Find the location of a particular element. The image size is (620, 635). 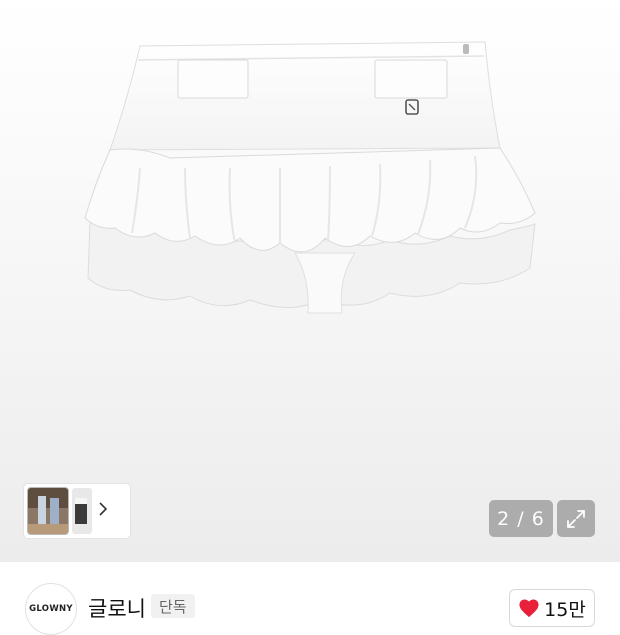

expand-icon is located at coordinates (576, 518).